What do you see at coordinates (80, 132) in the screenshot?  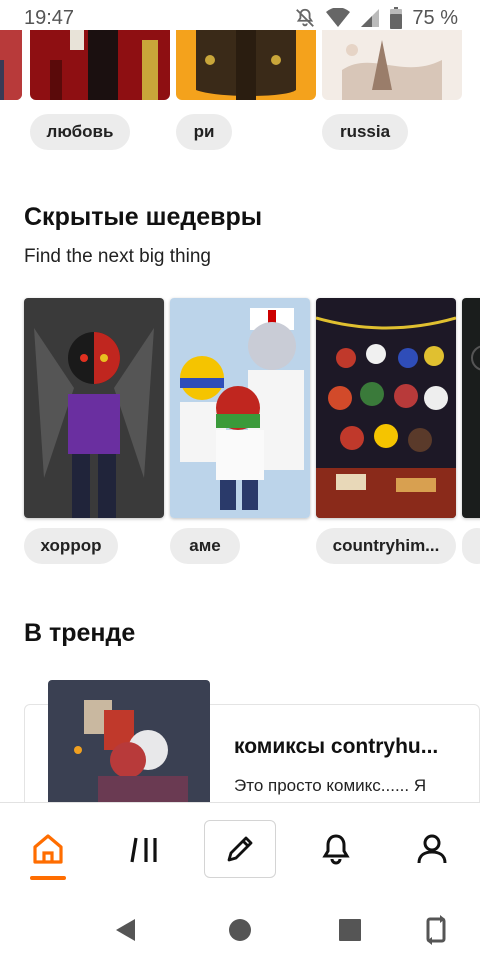 I see `tag-chip: любовь` at bounding box center [80, 132].